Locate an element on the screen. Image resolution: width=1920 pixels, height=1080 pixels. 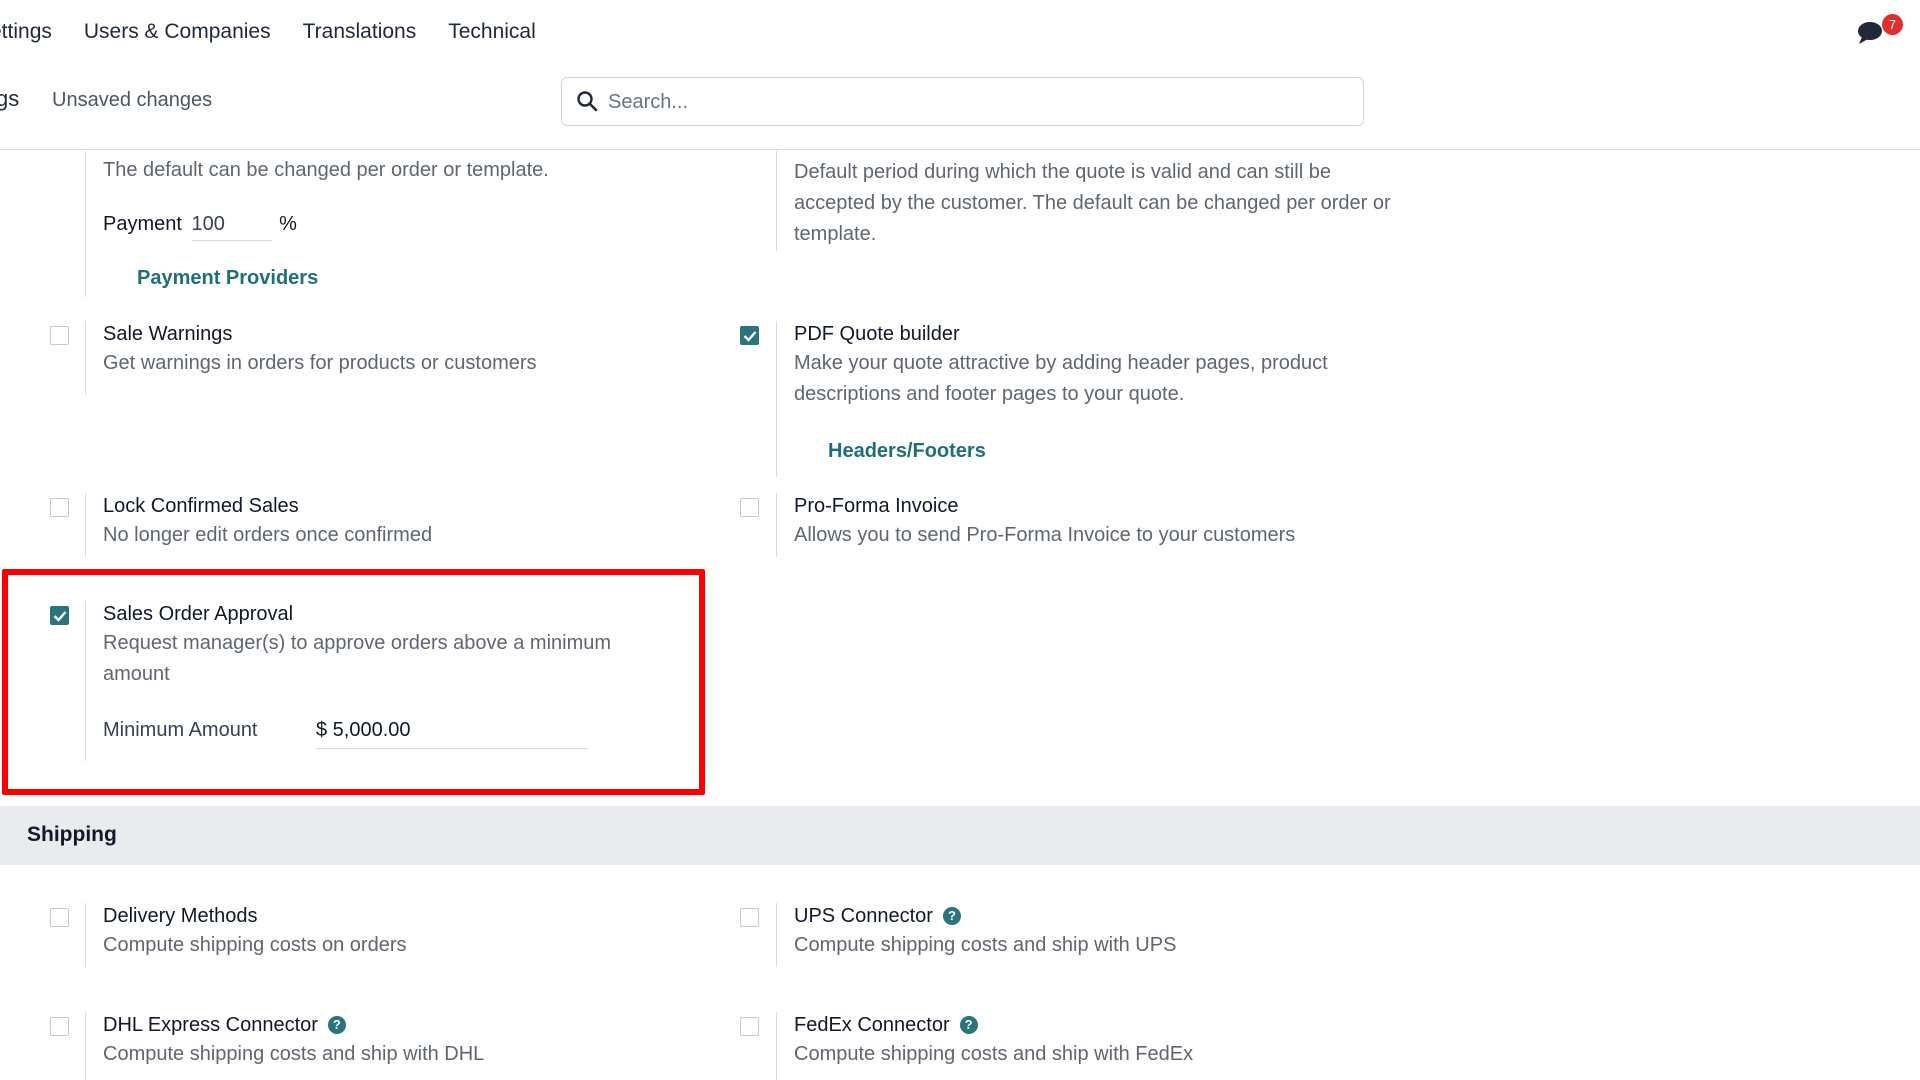
unsaved-changes-indicator: Unsaved changes is located at coordinates (132, 100).